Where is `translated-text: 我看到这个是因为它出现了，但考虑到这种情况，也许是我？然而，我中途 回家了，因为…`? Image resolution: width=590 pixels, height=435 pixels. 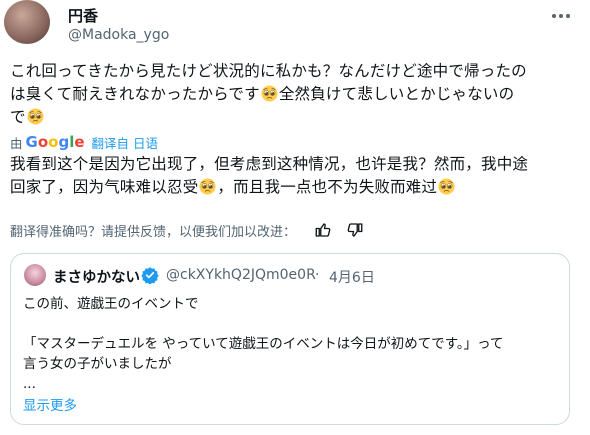 translated-text: 我看到这个是因为它出现了，但考虑到这种情况，也许是我？然而，我中途 回家了，因为… is located at coordinates (295, 176).